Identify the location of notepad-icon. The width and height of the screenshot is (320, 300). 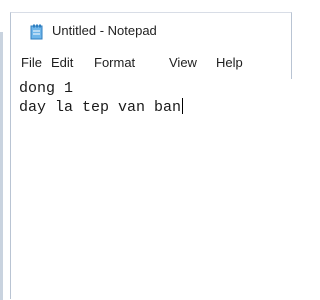
(37, 32).